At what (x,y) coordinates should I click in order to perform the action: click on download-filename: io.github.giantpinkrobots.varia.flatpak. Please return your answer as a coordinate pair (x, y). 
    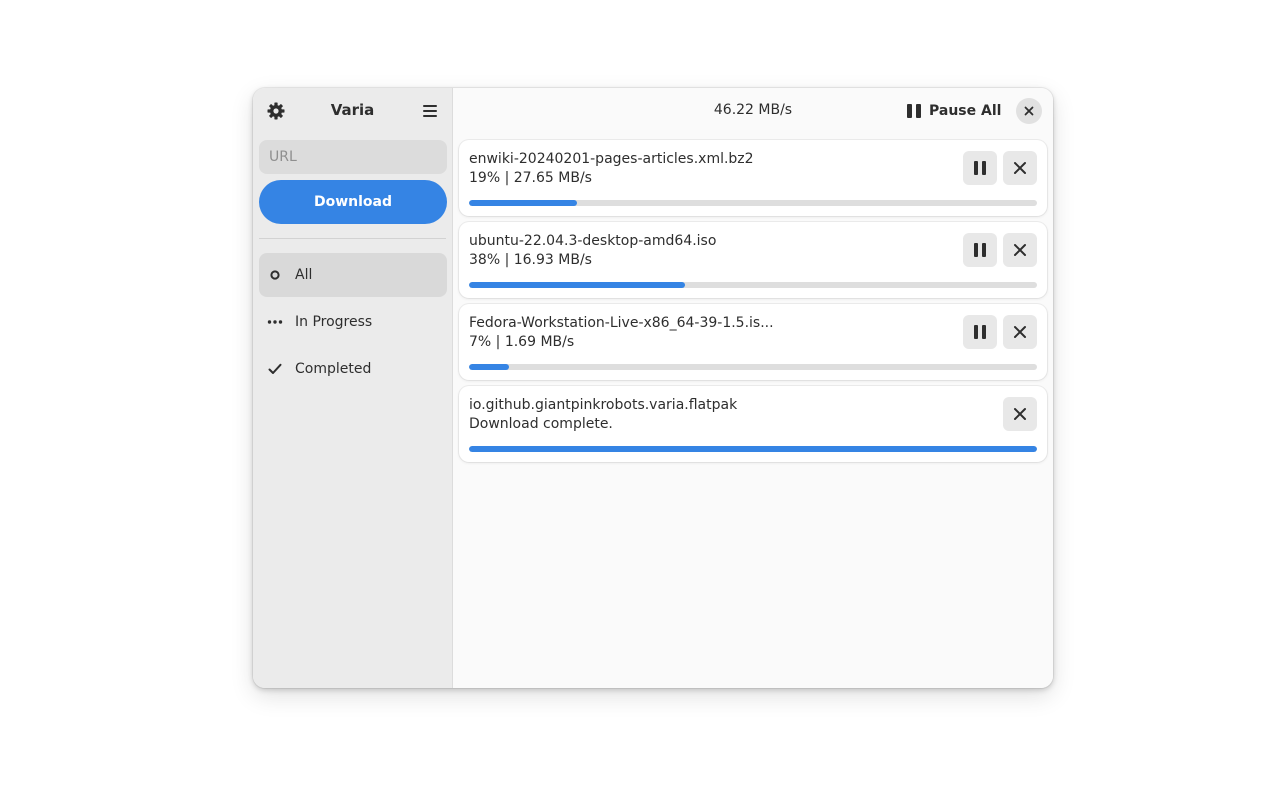
    Looking at the image, I should click on (603, 405).